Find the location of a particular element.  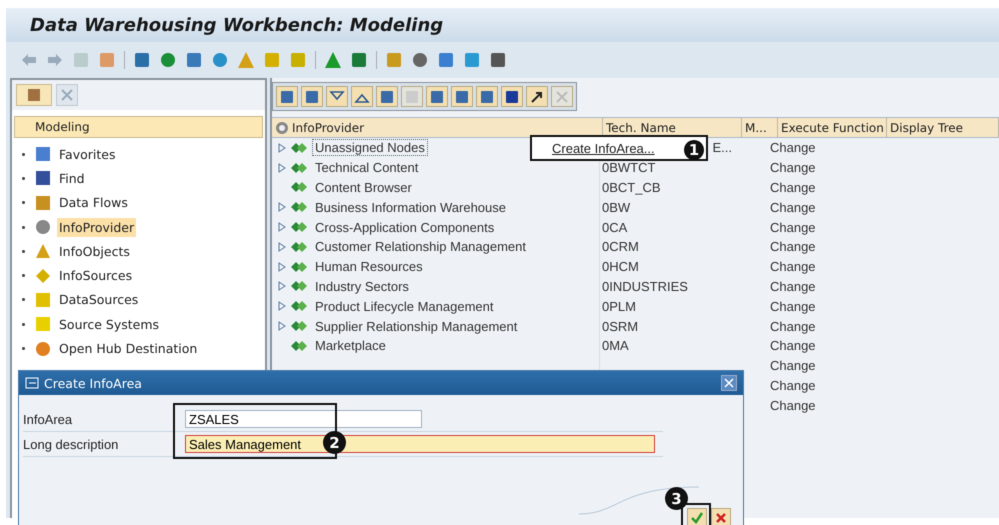

nav-item: Open Hub Destination is located at coordinates (128, 348).